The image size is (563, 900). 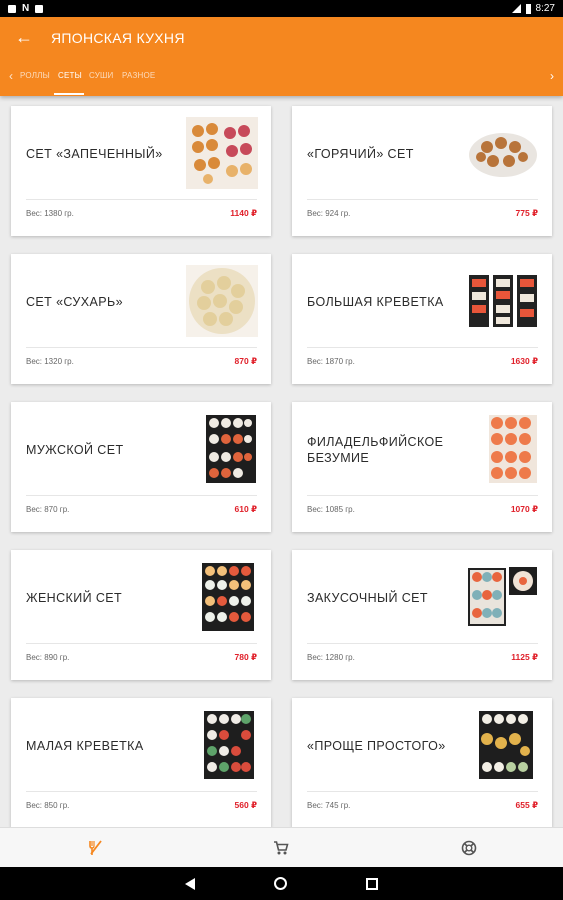 What do you see at coordinates (243, 213) in the screenshot?
I see `product-price: 1140 ₽` at bounding box center [243, 213].